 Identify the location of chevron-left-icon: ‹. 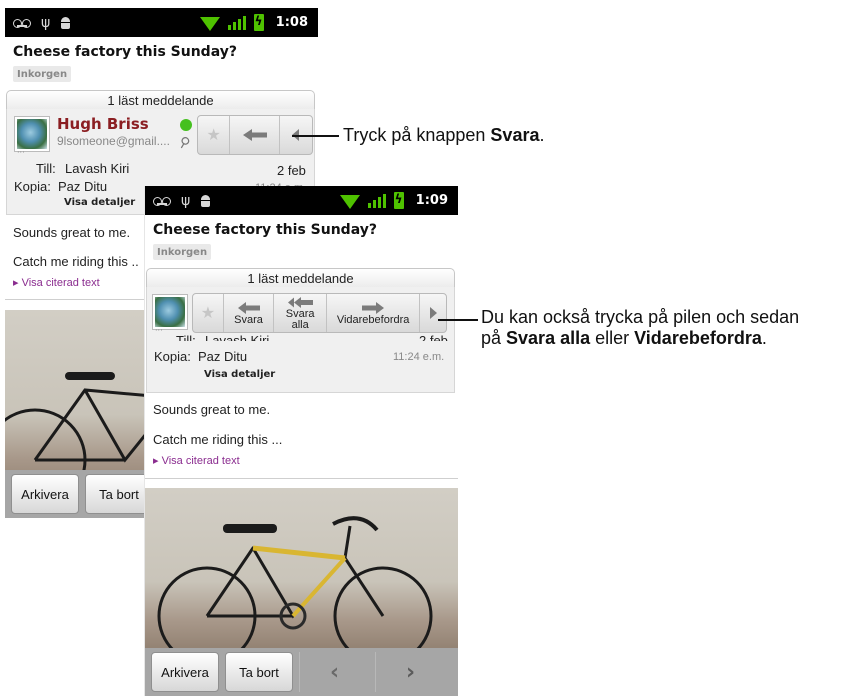
(334, 672).